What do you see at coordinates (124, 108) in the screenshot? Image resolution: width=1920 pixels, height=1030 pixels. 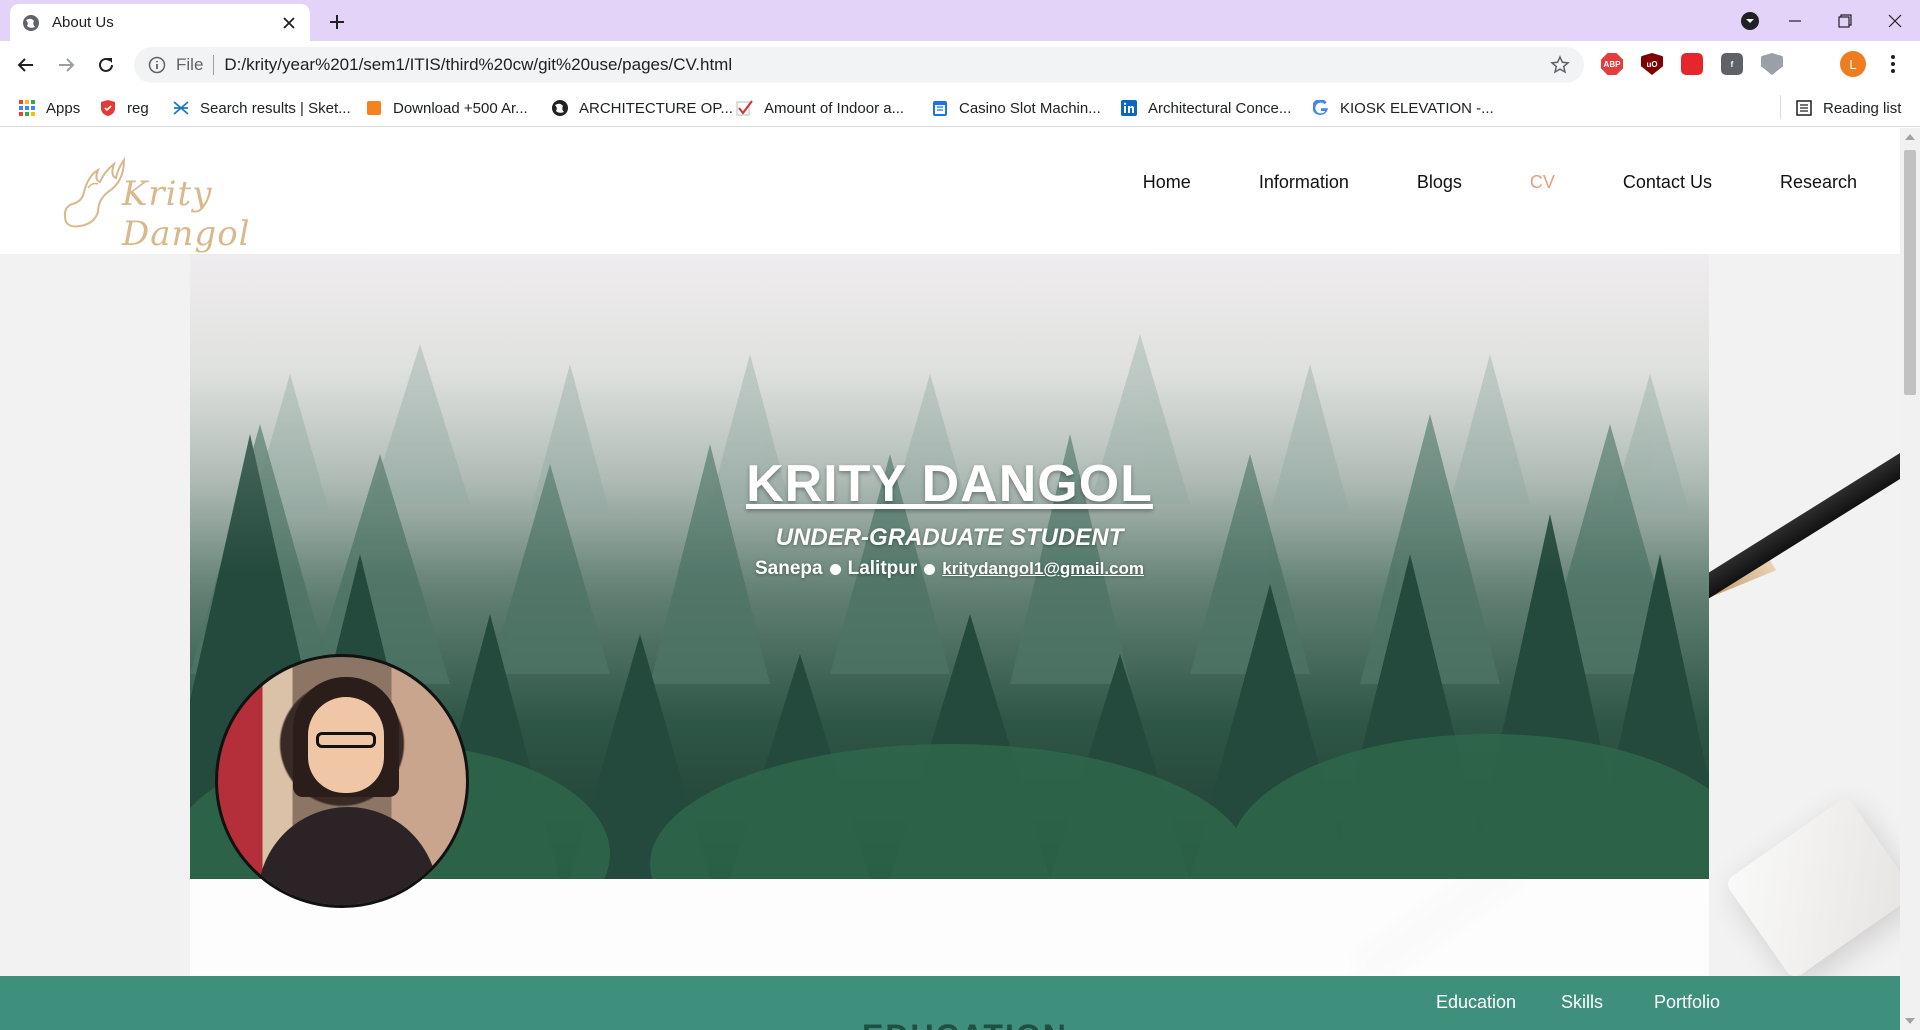 I see `bookmark-item: reg` at bounding box center [124, 108].